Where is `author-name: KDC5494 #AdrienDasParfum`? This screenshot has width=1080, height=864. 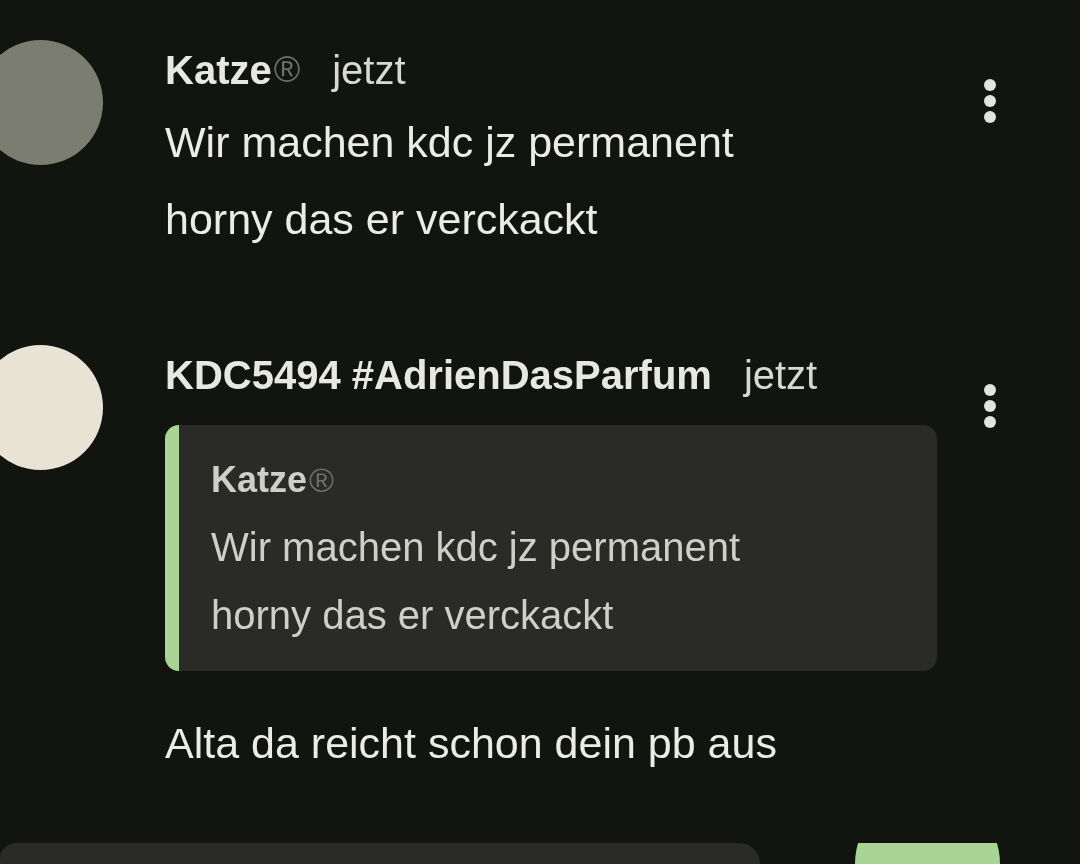
author-name: KDC5494 #AdrienDasParfum is located at coordinates (438, 375).